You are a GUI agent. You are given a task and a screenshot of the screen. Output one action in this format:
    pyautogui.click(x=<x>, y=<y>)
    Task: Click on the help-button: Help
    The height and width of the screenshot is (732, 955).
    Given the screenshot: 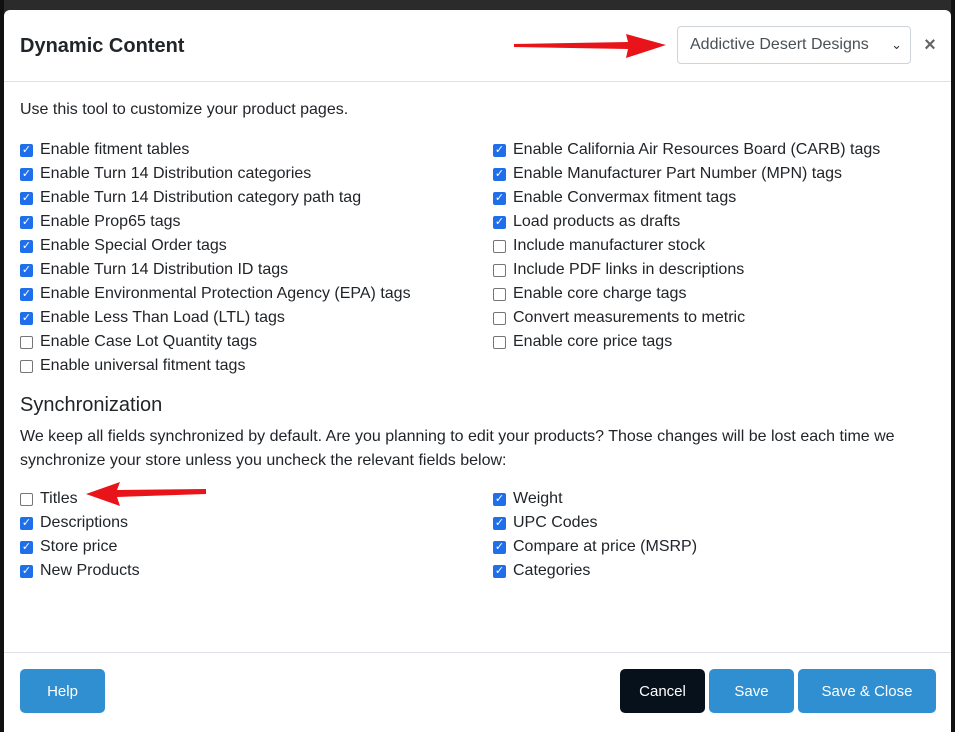 What is the action you would take?
    pyautogui.click(x=62, y=691)
    